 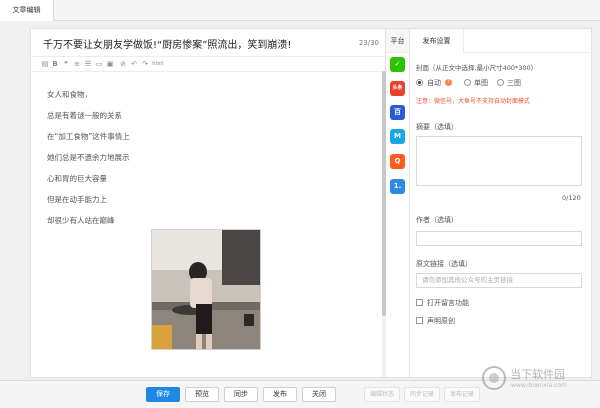 What do you see at coordinates (462, 394) in the screenshot?
I see `publish-record-button: 发布记录` at bounding box center [462, 394].